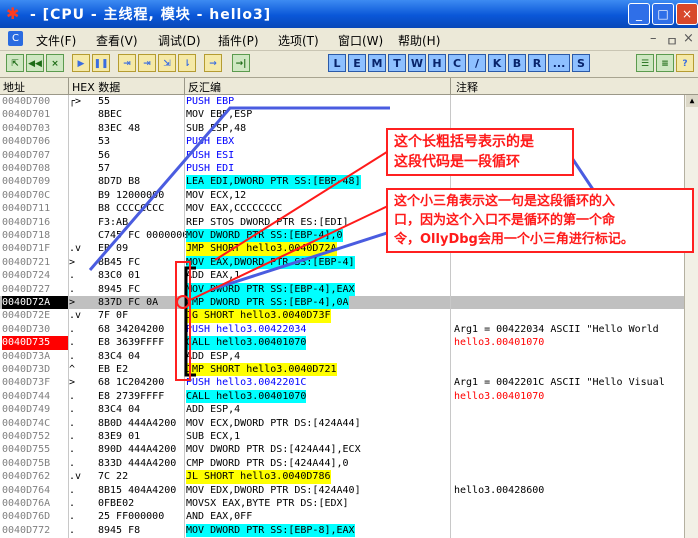 Image resolution: width=698 pixels, height=538 pixels. What do you see at coordinates (337, 63) in the screenshot?
I see `log-window-button: L` at bounding box center [337, 63].